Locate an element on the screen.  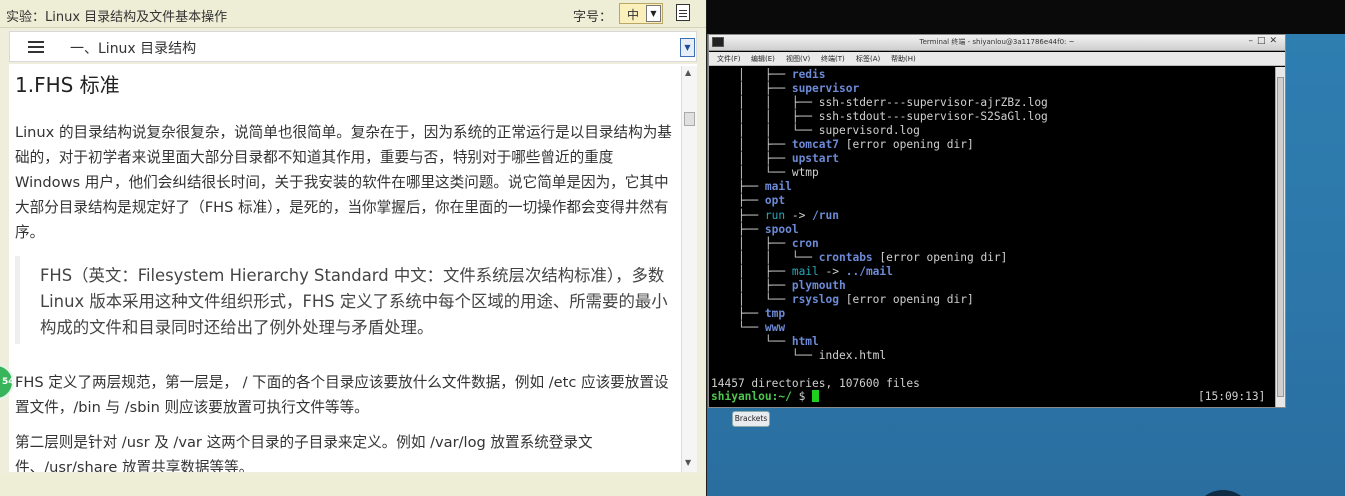
minimize-icon: – is located at coordinates (1252, 41).